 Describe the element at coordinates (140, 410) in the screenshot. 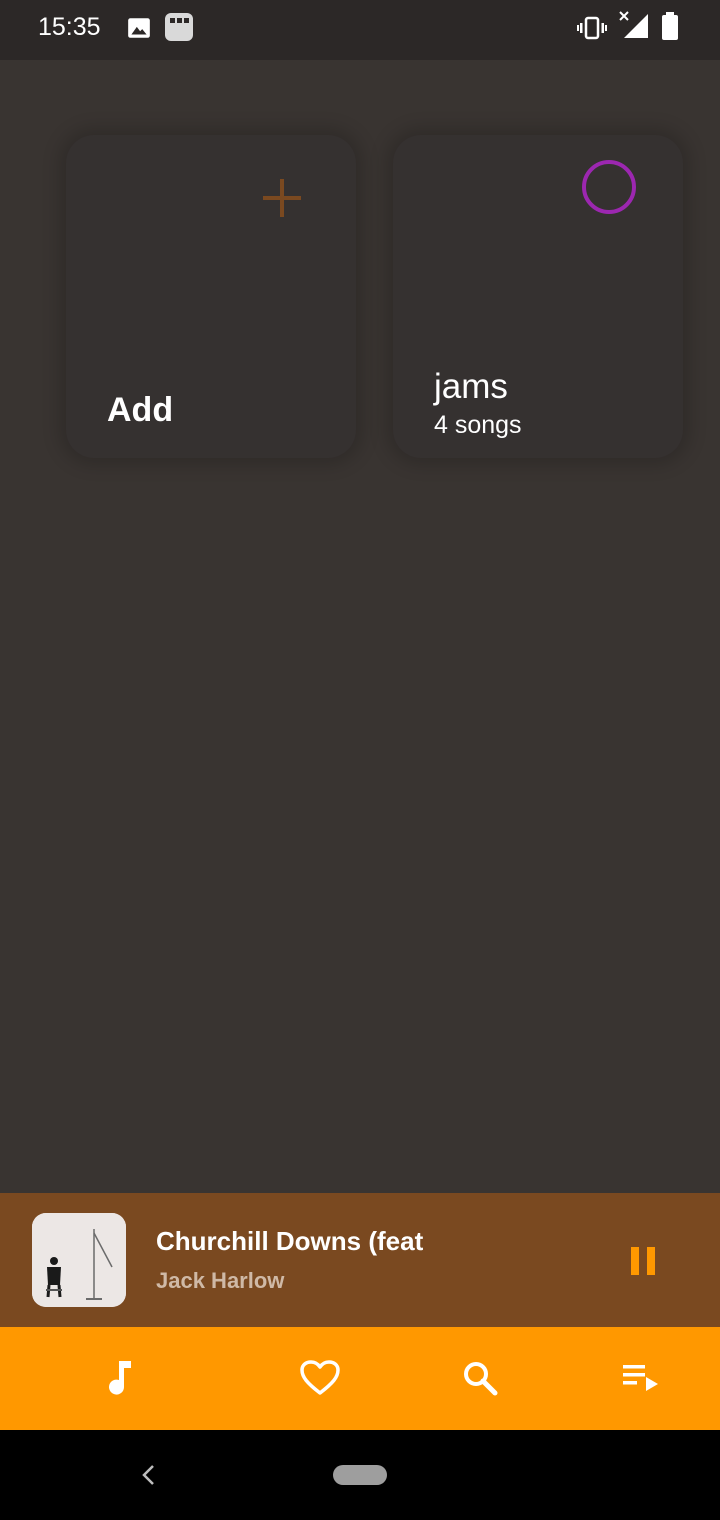

I see `add-playlist-label: Add` at that location.